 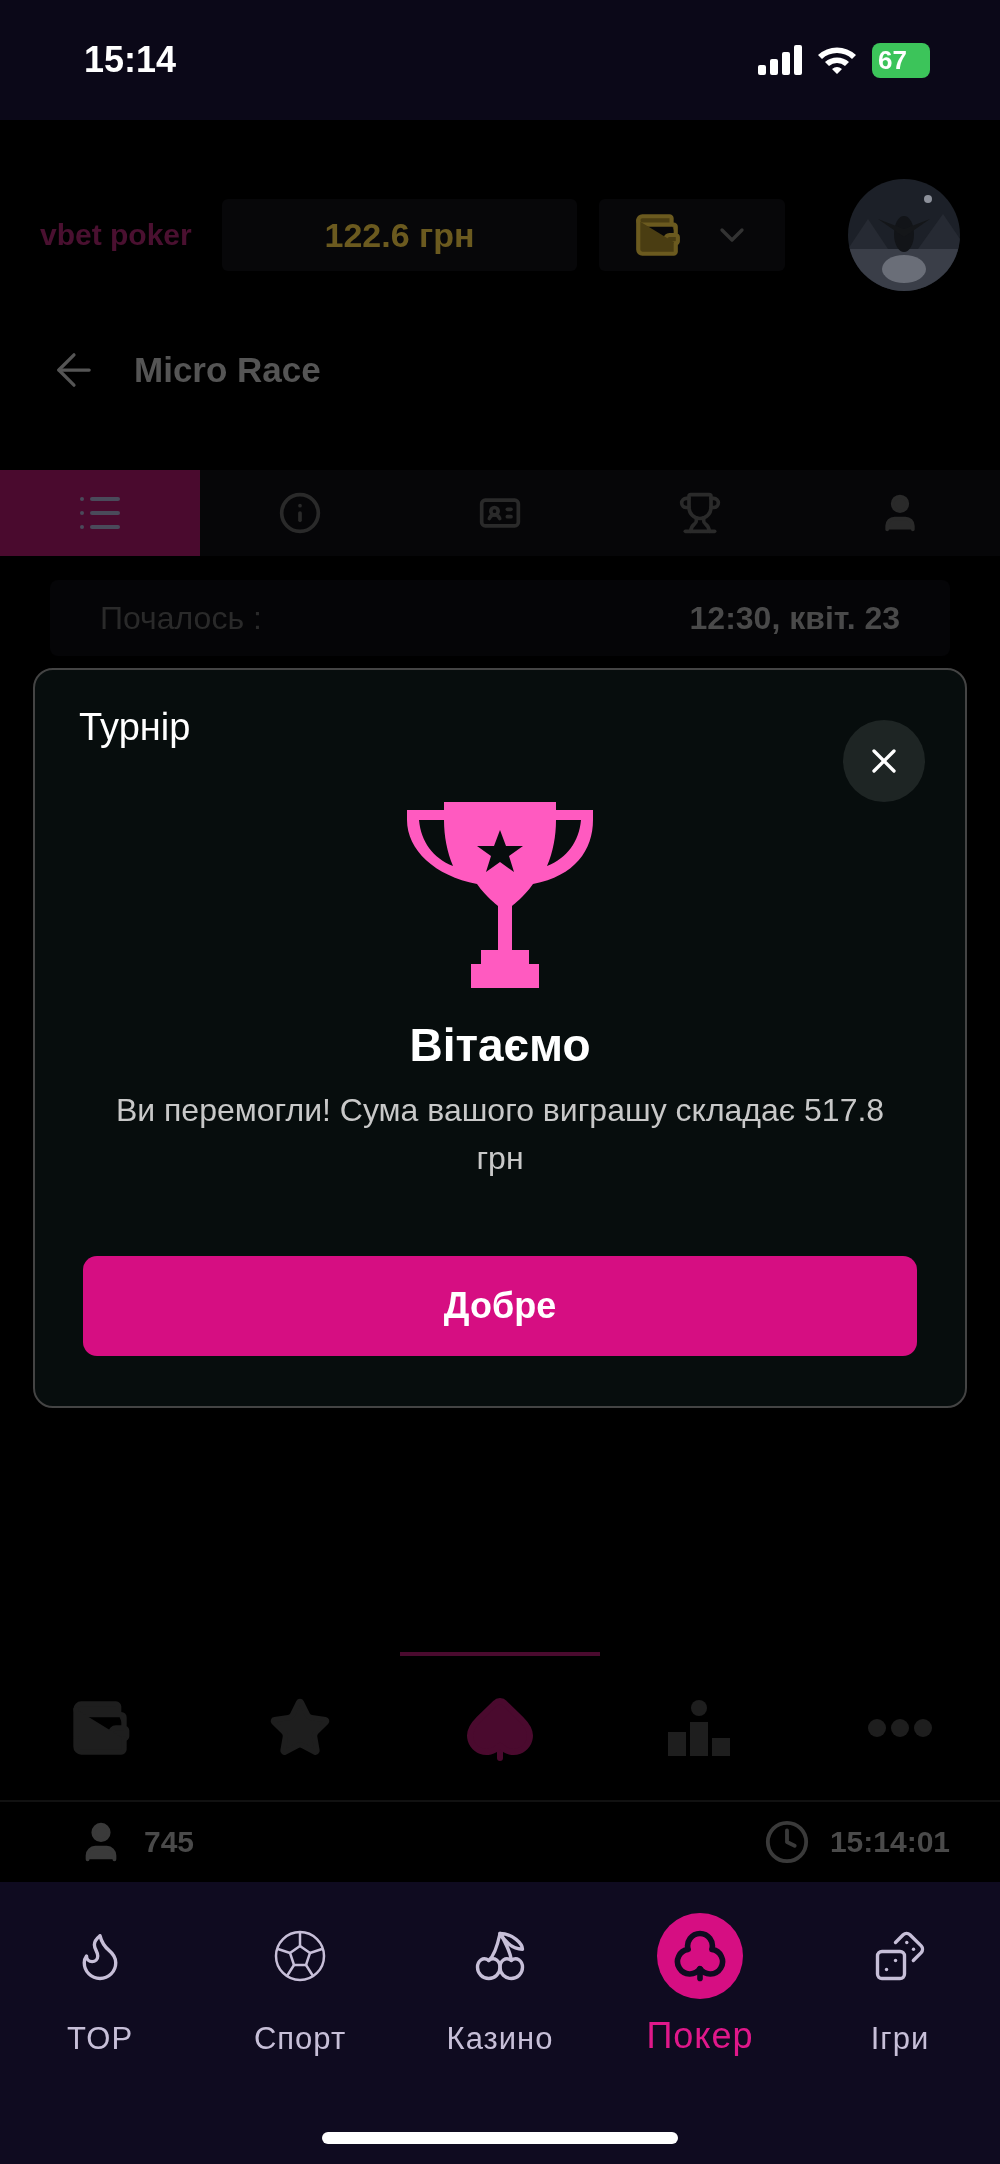 I want to click on wallet-dropdown, so click(x=692, y=235).